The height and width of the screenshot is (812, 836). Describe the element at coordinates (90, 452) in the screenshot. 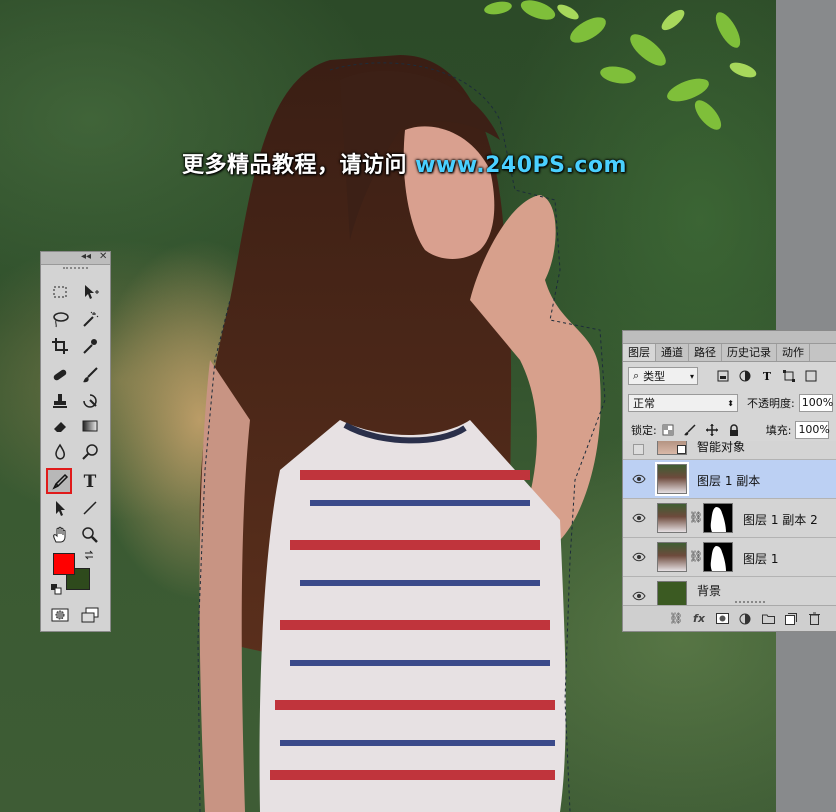

I see `dodge-tool` at that location.